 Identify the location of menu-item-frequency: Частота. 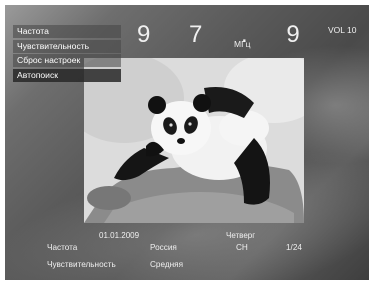
(67, 31).